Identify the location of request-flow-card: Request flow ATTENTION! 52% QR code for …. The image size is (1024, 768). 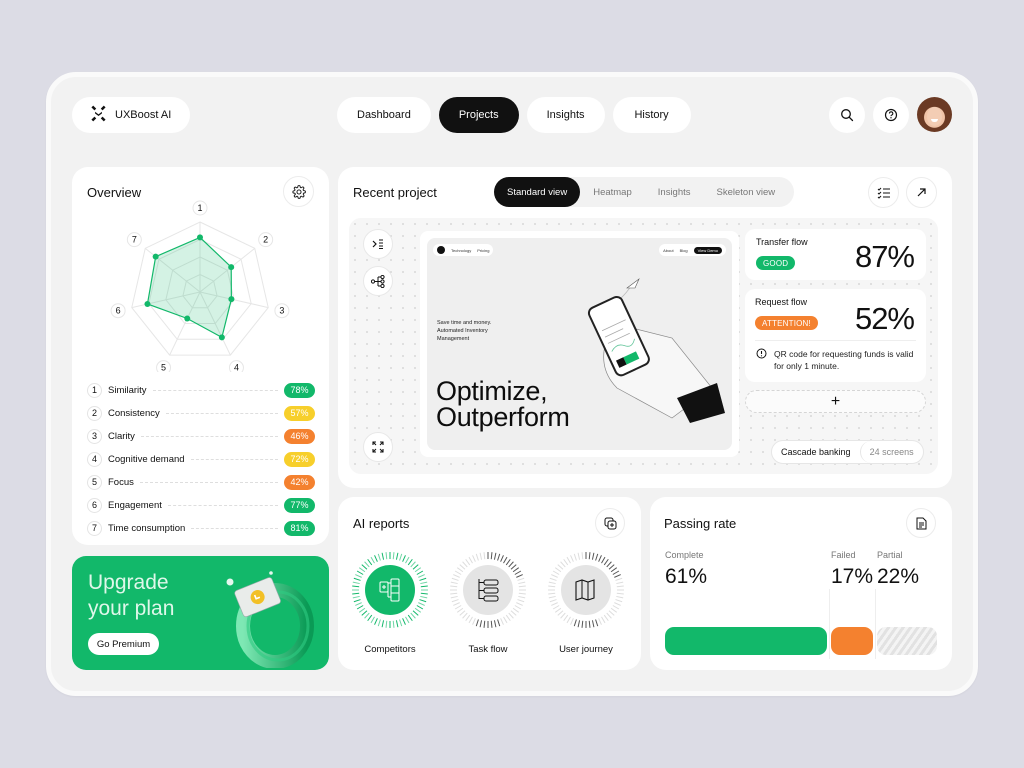
(835, 335).